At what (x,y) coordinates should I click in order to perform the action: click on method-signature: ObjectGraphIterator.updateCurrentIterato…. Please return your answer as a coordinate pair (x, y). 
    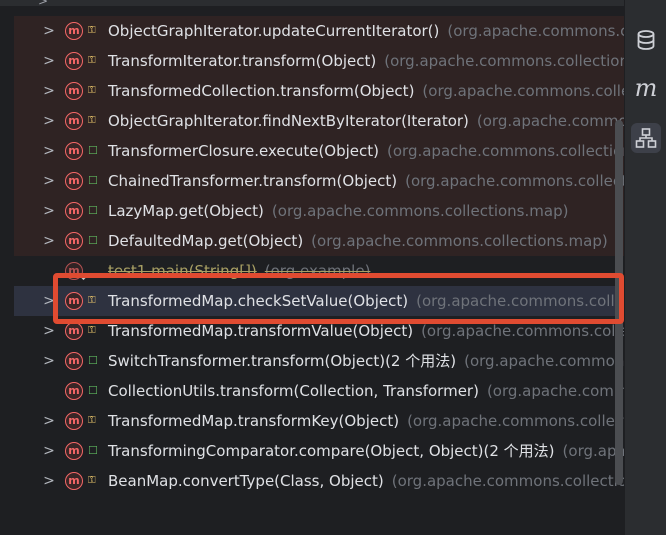
    Looking at the image, I should click on (274, 31).